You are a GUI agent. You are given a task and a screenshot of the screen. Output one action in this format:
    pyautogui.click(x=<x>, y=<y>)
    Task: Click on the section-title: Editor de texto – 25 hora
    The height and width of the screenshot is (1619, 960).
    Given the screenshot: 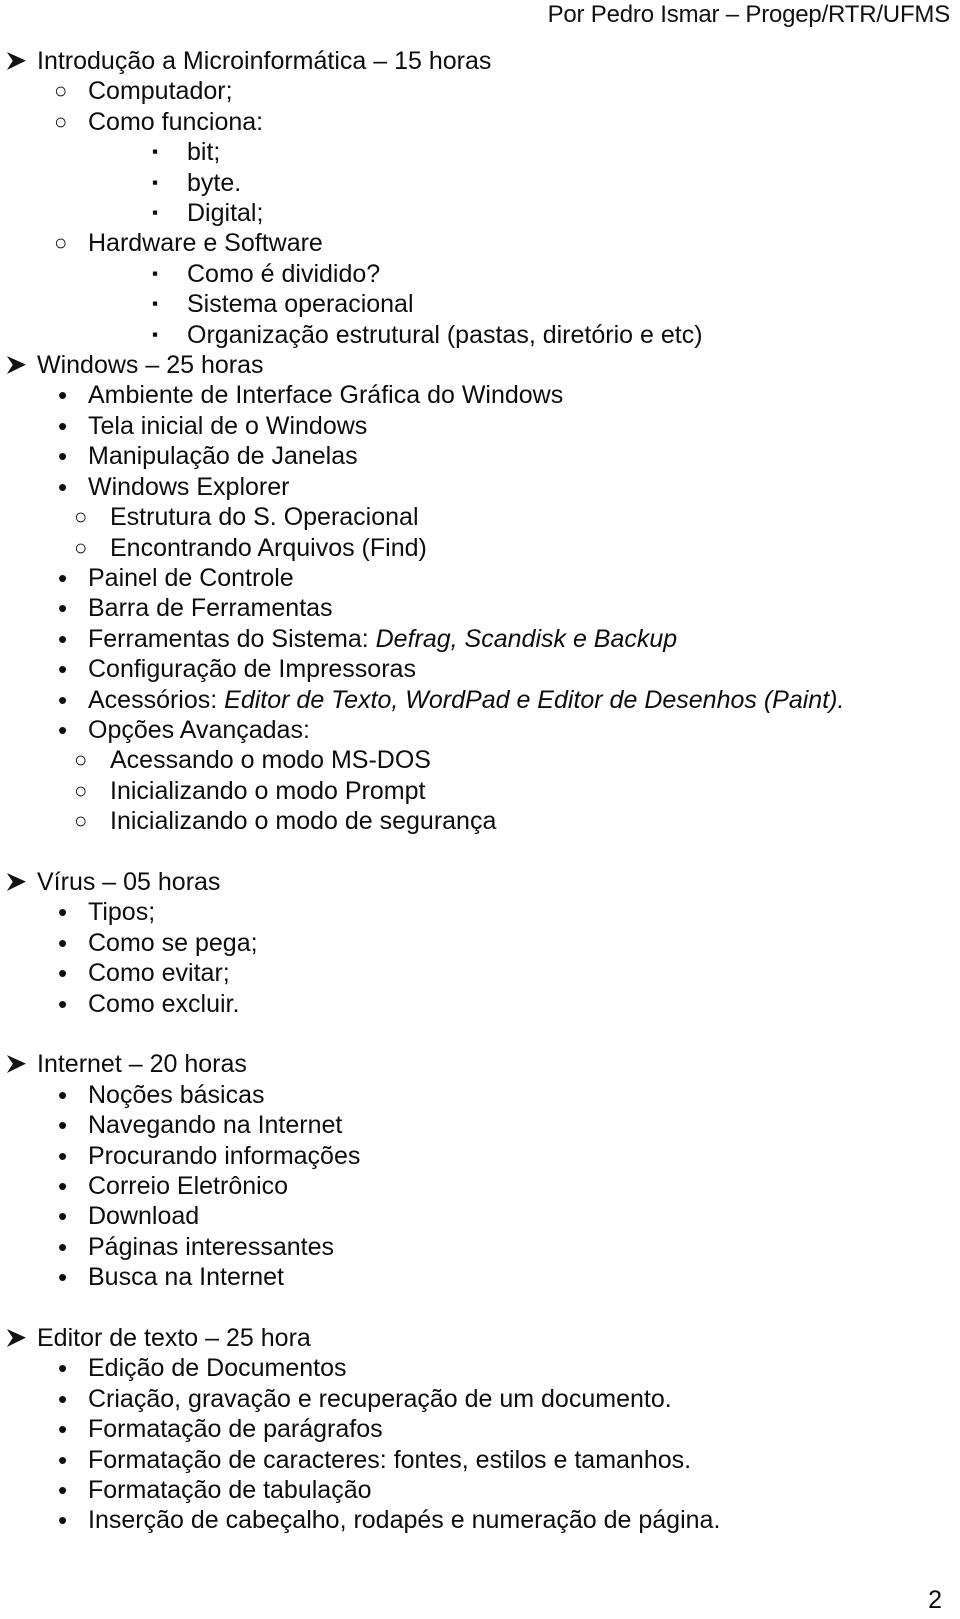 What is the action you would take?
    pyautogui.click(x=174, y=1338)
    